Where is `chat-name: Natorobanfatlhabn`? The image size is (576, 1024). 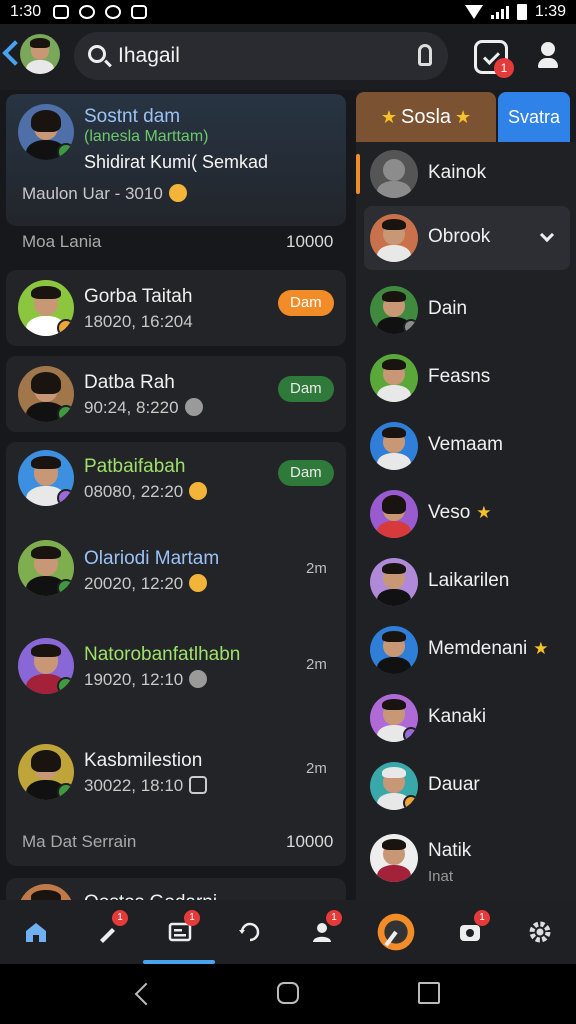
chat-name: Natorobanfatlhabn is located at coordinates (162, 654).